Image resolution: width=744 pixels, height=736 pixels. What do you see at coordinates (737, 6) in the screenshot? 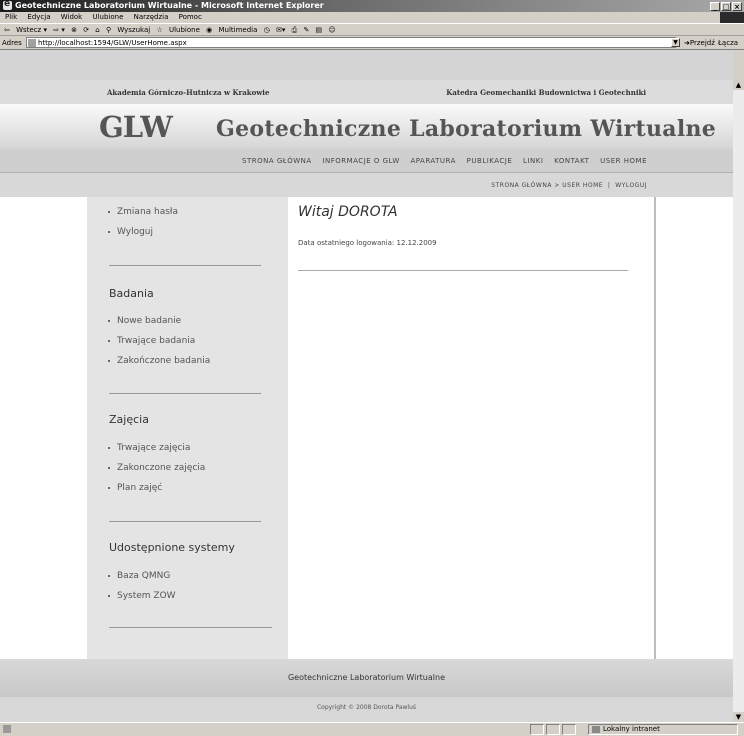
I see `close-button: ×` at bounding box center [737, 6].